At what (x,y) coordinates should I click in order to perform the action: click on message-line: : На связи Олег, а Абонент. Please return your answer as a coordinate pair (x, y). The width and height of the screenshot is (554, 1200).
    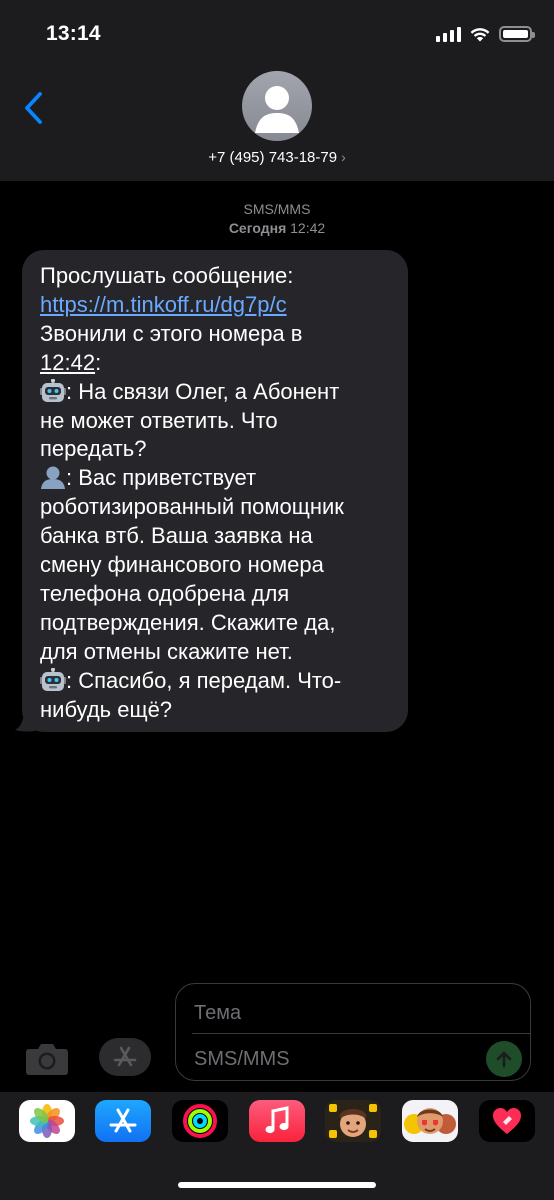
    Looking at the image, I should click on (203, 391).